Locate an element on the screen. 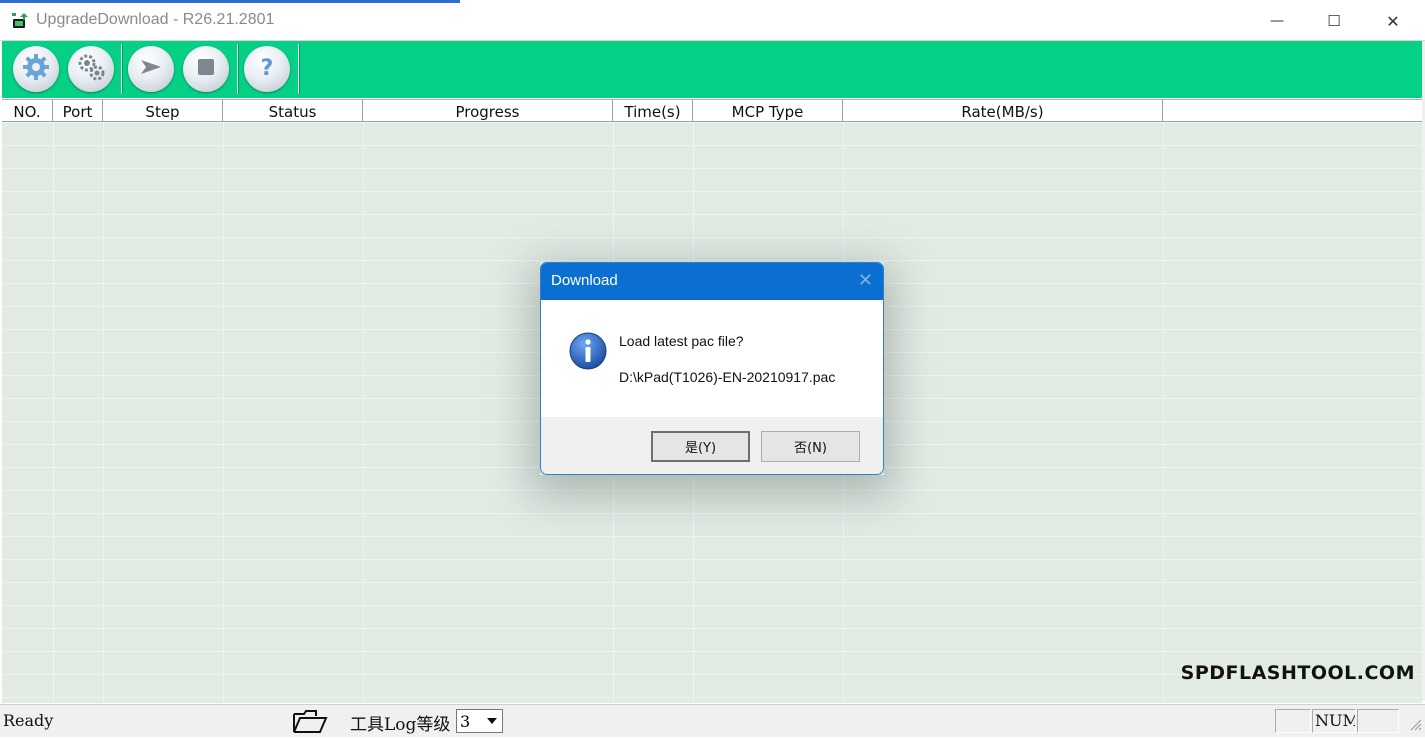 The width and height of the screenshot is (1425, 738). watermark-text: SPDFLASHTOOL.COM is located at coordinates (1297, 673).